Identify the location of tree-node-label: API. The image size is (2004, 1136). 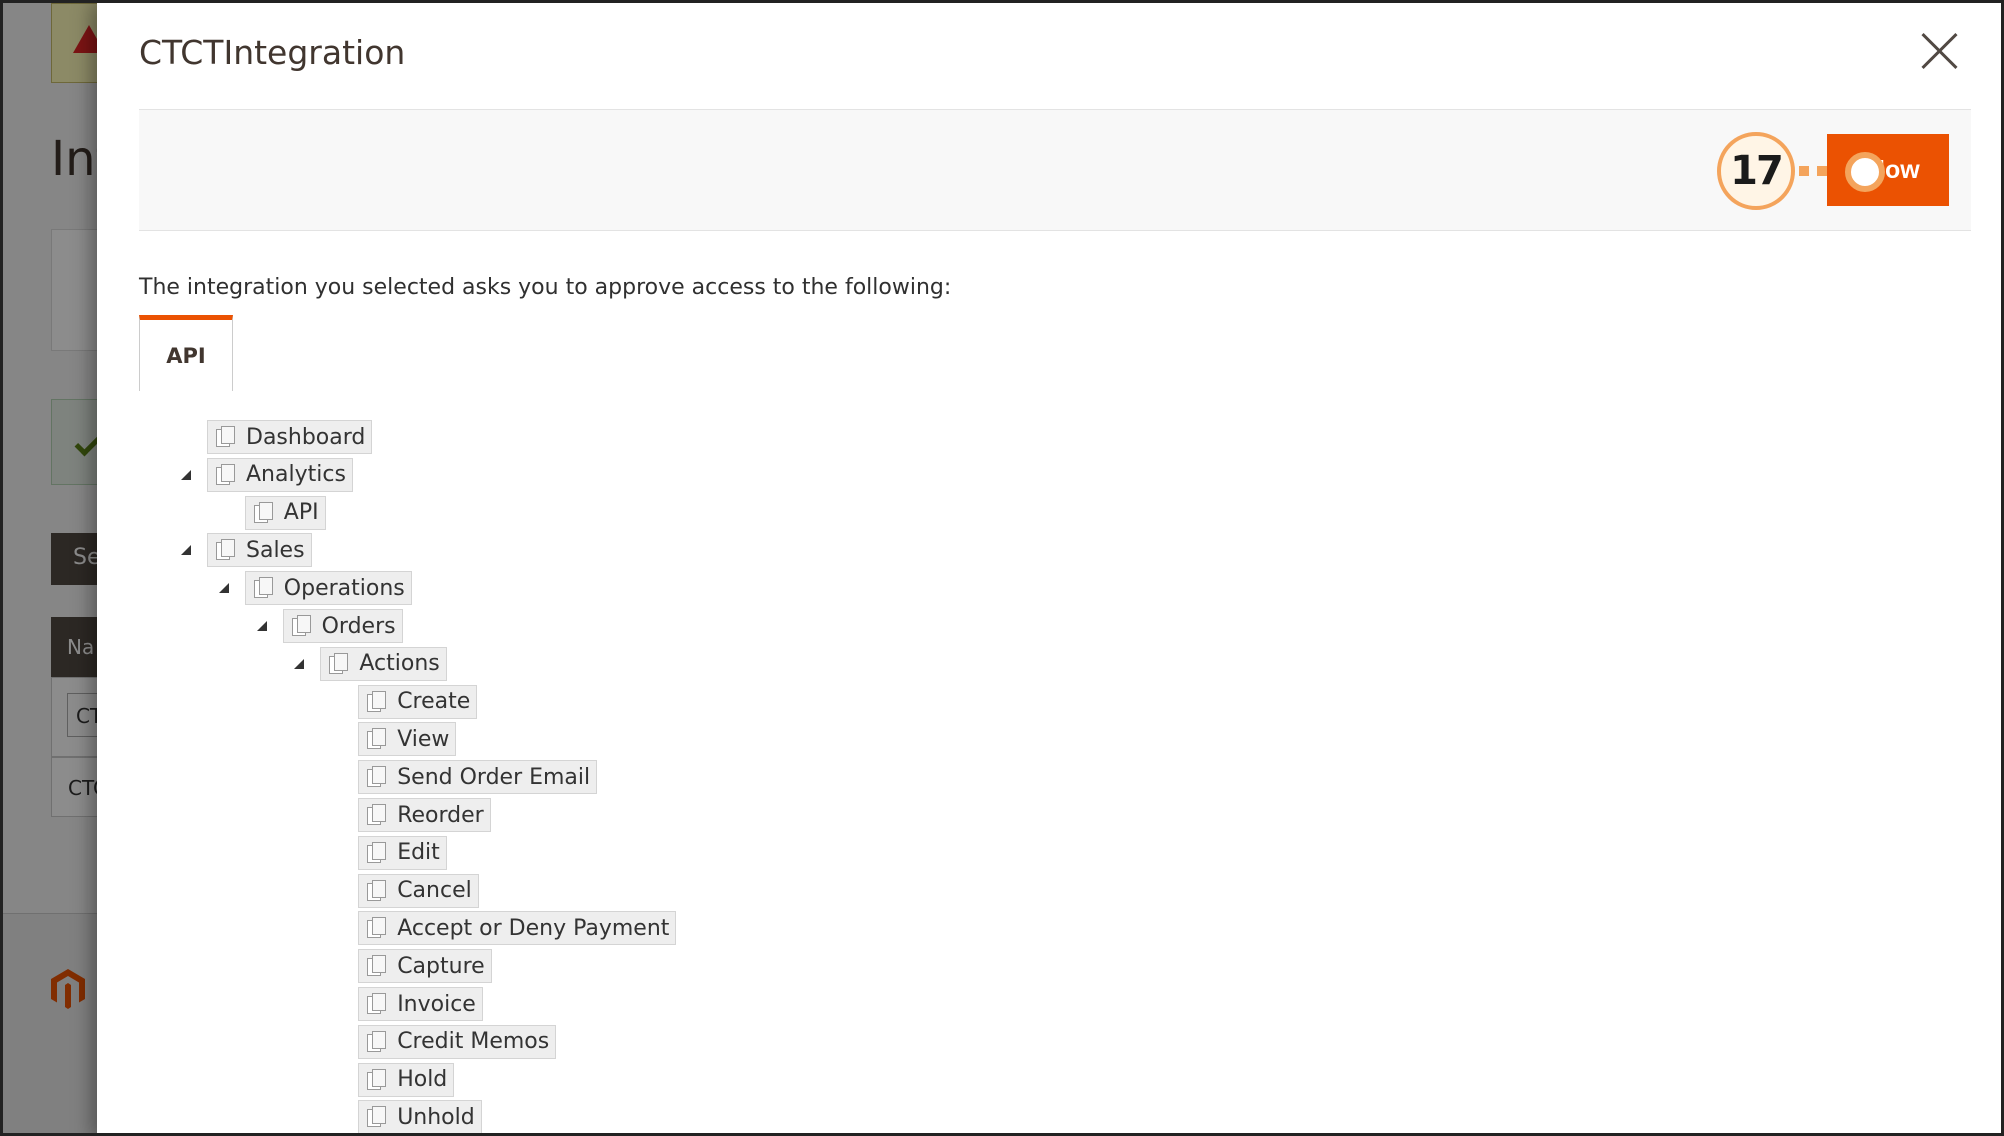
(301, 513).